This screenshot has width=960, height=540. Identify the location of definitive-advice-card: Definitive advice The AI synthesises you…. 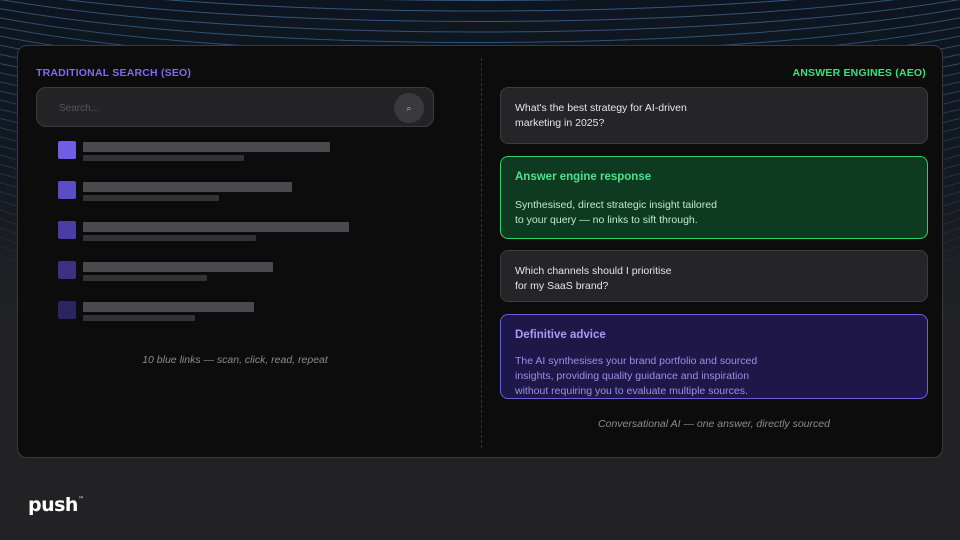
(714, 356).